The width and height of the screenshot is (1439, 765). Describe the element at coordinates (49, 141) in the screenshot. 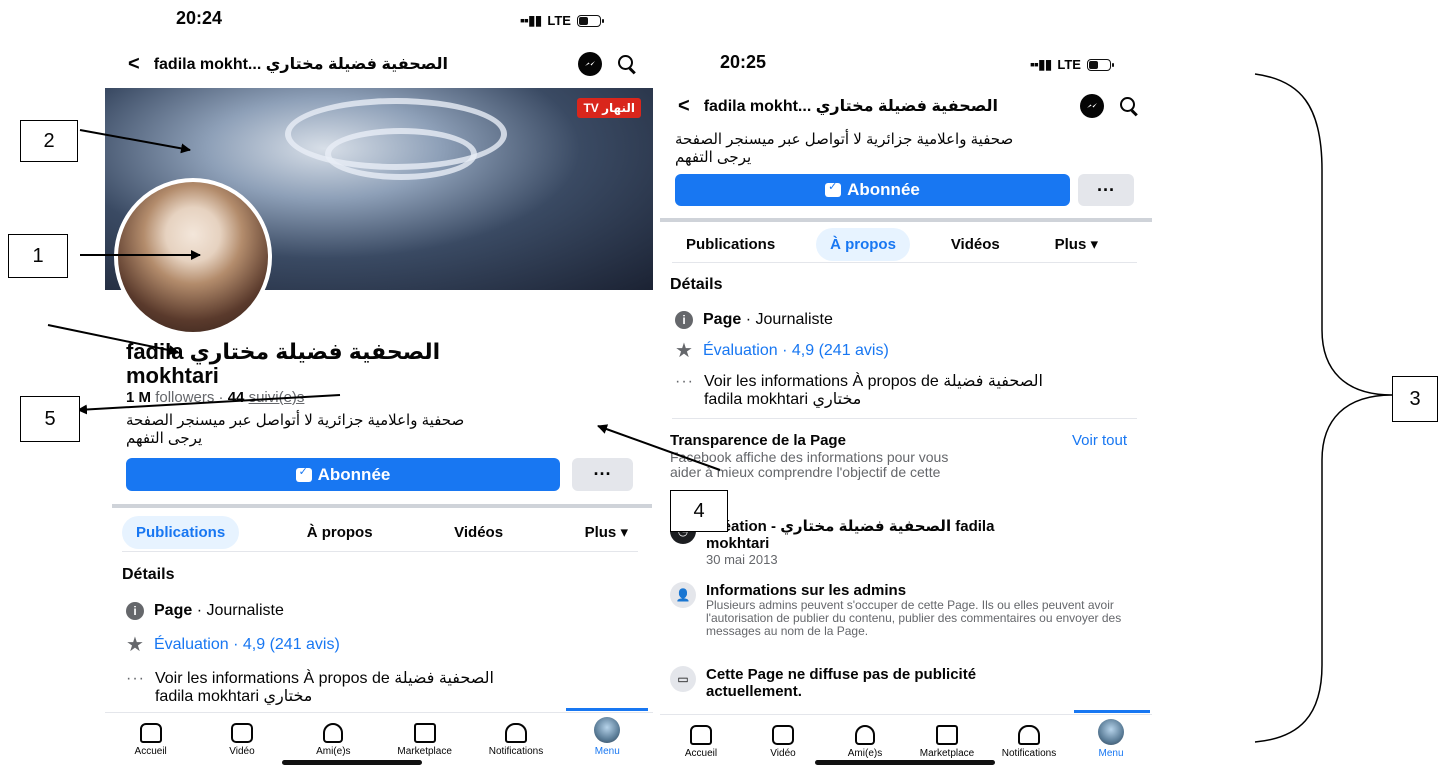

I see `callout-2: 2` at that location.